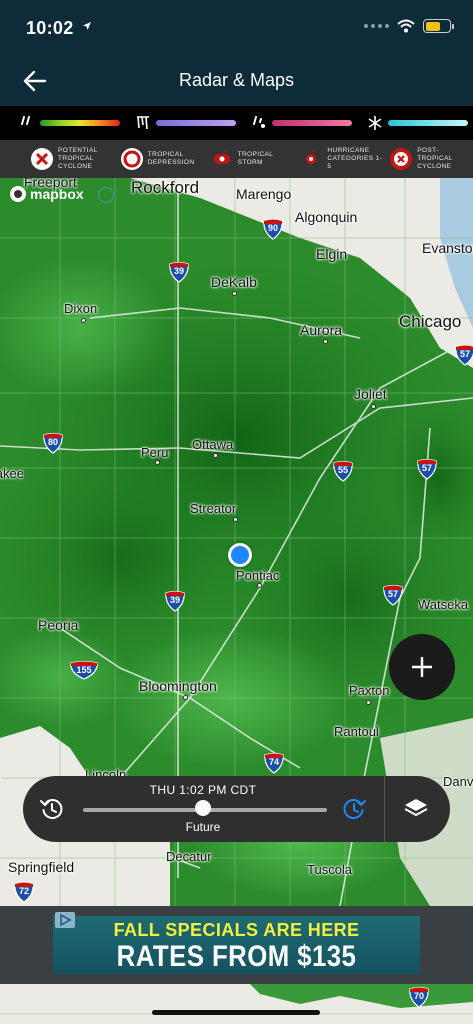 Image resolution: width=473 pixels, height=1024 pixels. I want to click on ice-legend, so click(185, 123).